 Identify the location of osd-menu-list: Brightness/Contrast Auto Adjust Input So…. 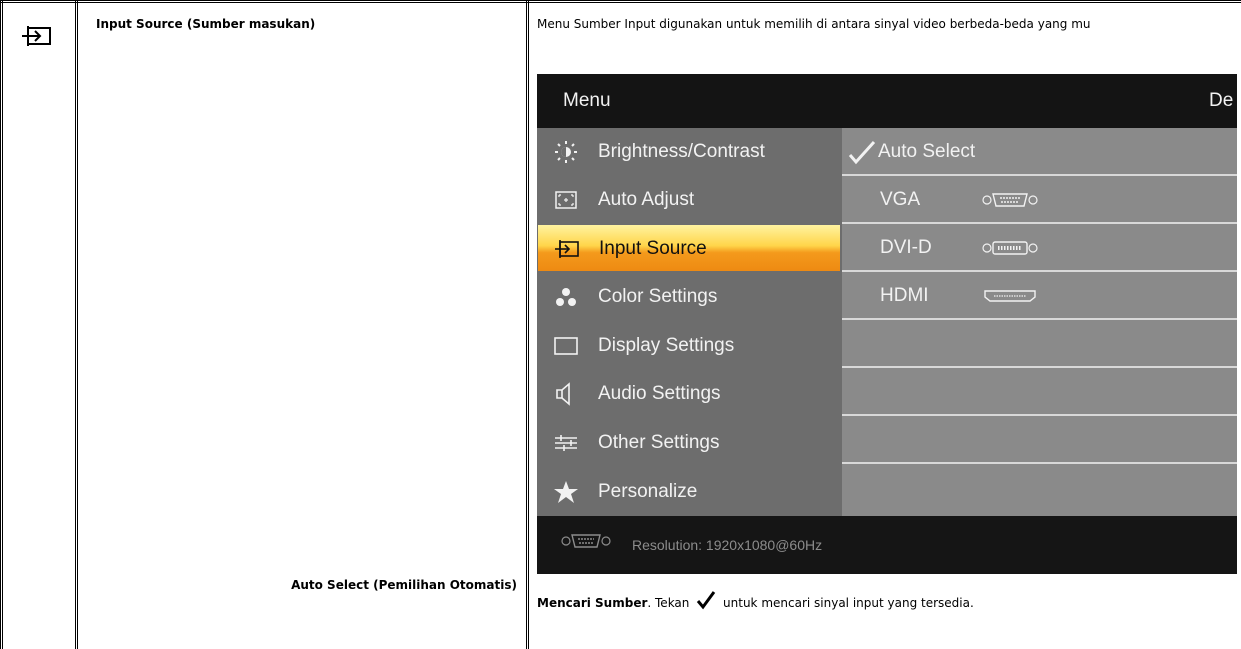
(689, 322).